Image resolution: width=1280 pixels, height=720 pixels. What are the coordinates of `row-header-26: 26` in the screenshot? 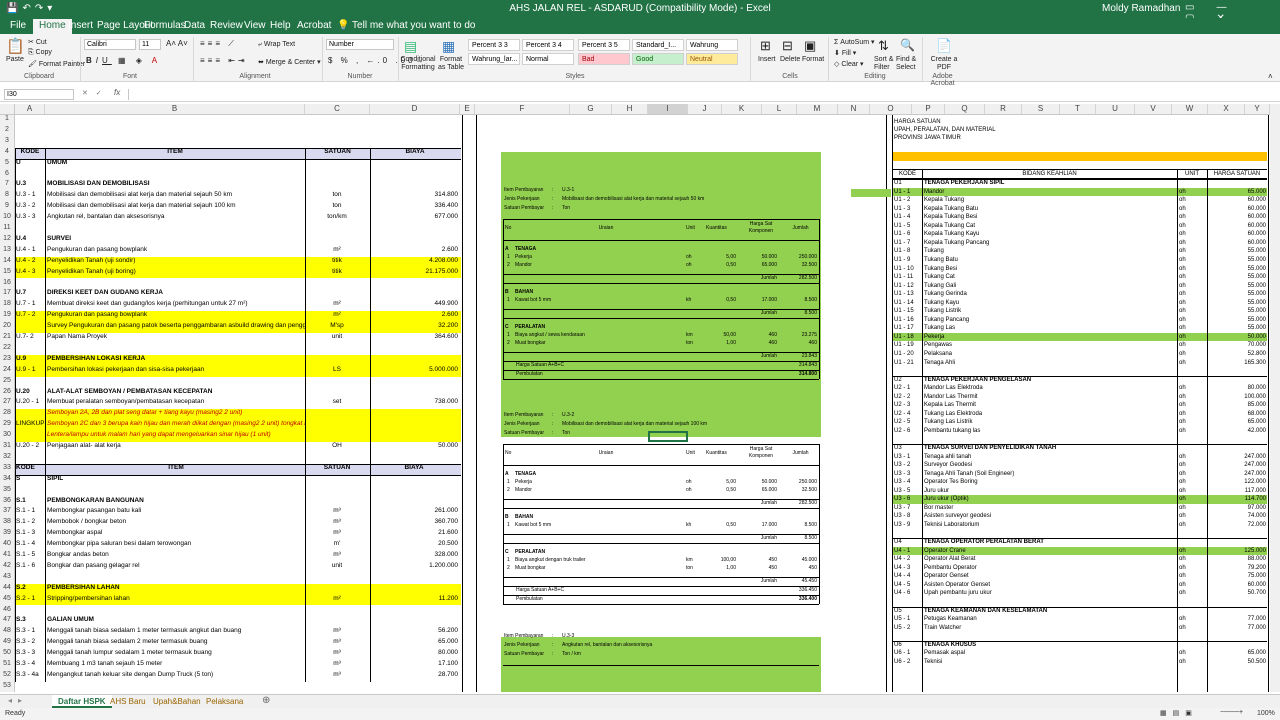 It's located at (7, 391).